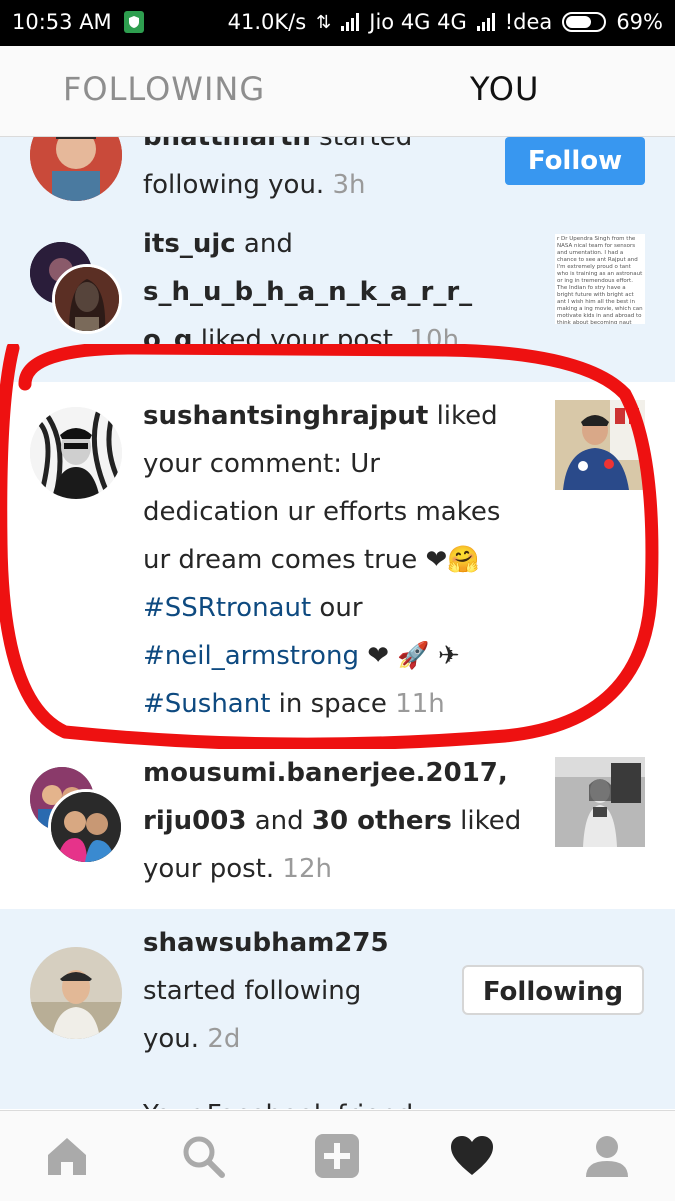  I want to click on search-icon, so click(203, 1156).